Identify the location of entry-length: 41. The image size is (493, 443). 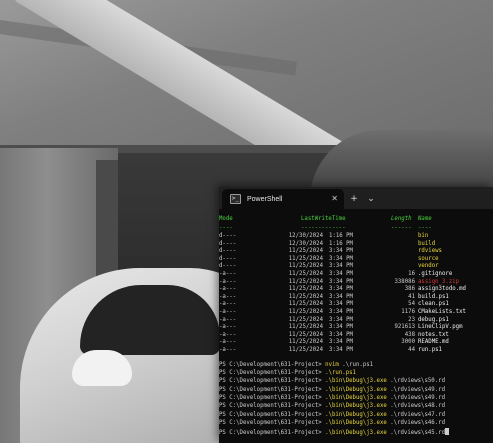
(411, 296).